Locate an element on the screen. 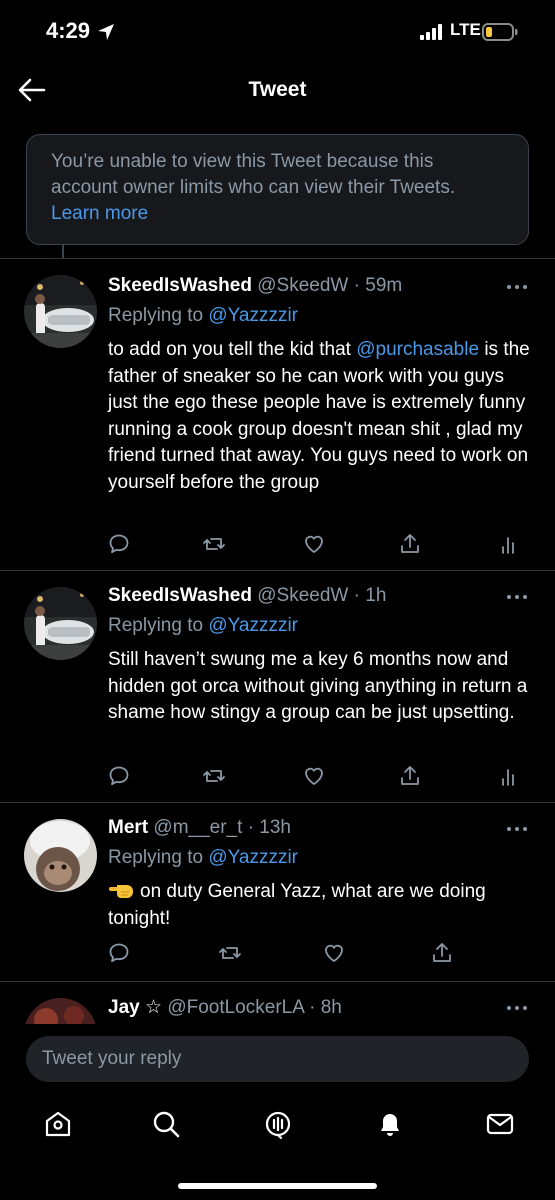 The width and height of the screenshot is (555, 1200). thread-connector-line is located at coordinates (63, 252).